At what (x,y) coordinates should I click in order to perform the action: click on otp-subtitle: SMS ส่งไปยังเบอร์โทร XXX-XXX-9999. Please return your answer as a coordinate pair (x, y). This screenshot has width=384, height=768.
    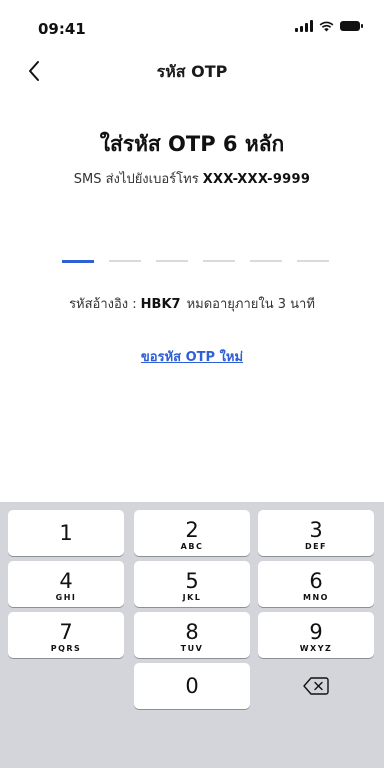
    Looking at the image, I should click on (192, 178).